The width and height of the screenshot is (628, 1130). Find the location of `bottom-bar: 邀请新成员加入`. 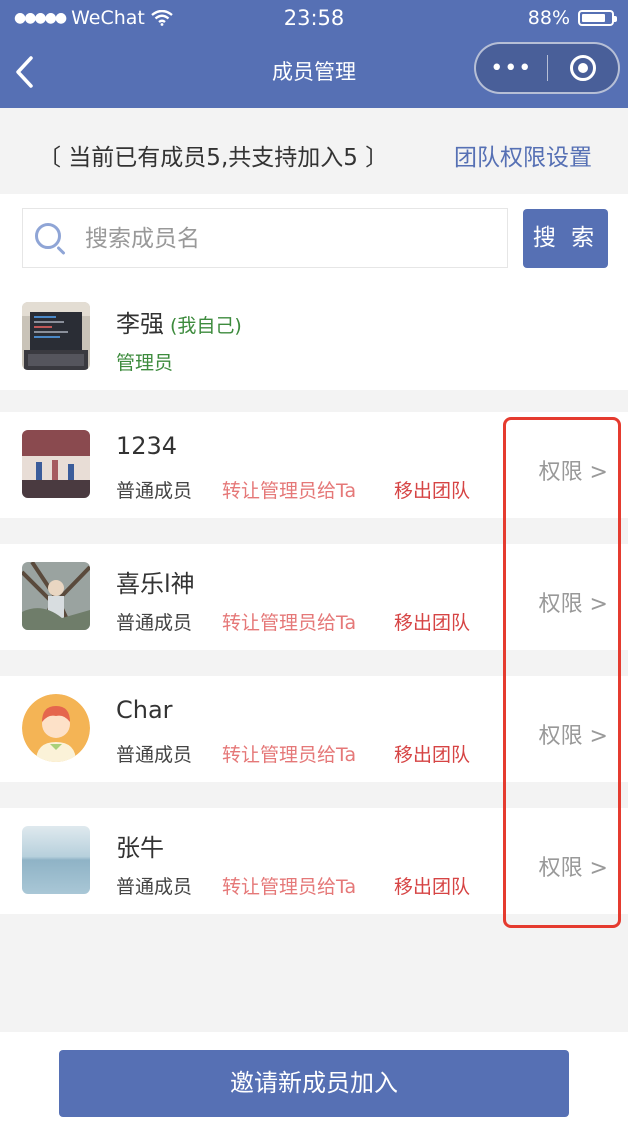

bottom-bar: 邀请新成员加入 is located at coordinates (314, 1081).